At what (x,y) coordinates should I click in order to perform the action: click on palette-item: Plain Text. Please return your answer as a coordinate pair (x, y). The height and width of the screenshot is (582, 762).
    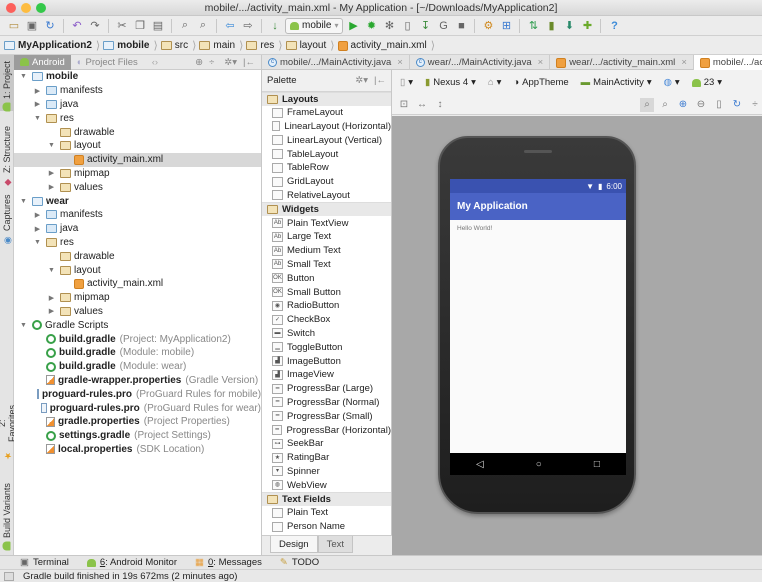
    Looking at the image, I should click on (326, 513).